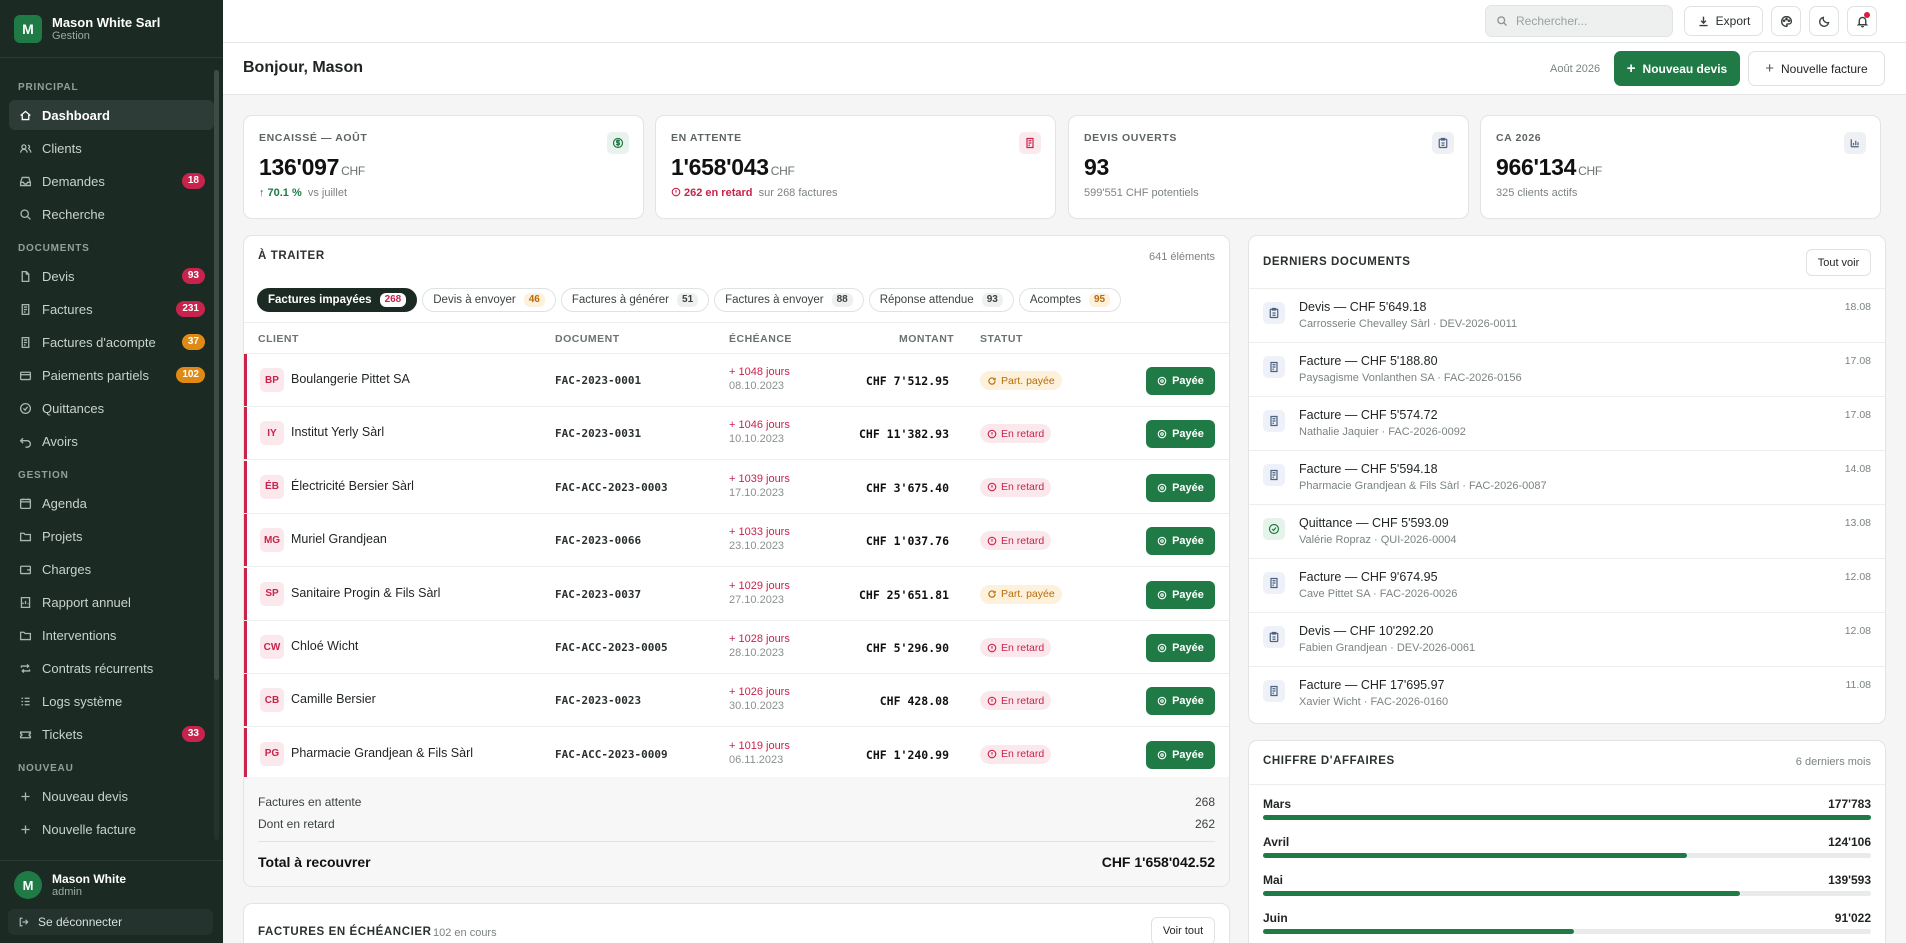 The width and height of the screenshot is (1906, 943). Describe the element at coordinates (598, 594) in the screenshot. I see `document-number: FAC-2023-0037` at that location.